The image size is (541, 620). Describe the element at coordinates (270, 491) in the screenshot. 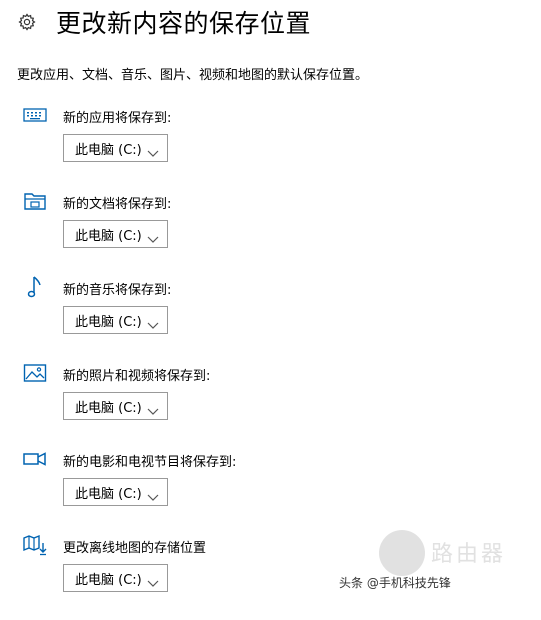

I see `section-movies: 新的电影和电视节目将保存到: 此电脑 (C:)` at that location.